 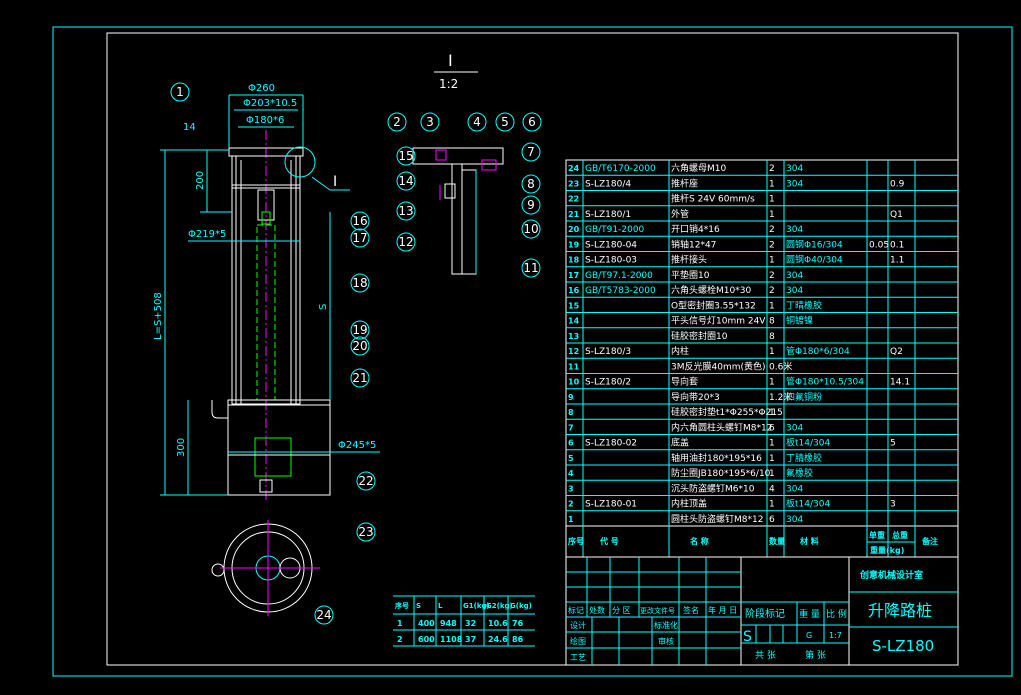 I want to click on parts-header-qty: 数量, so click(x=777, y=541).